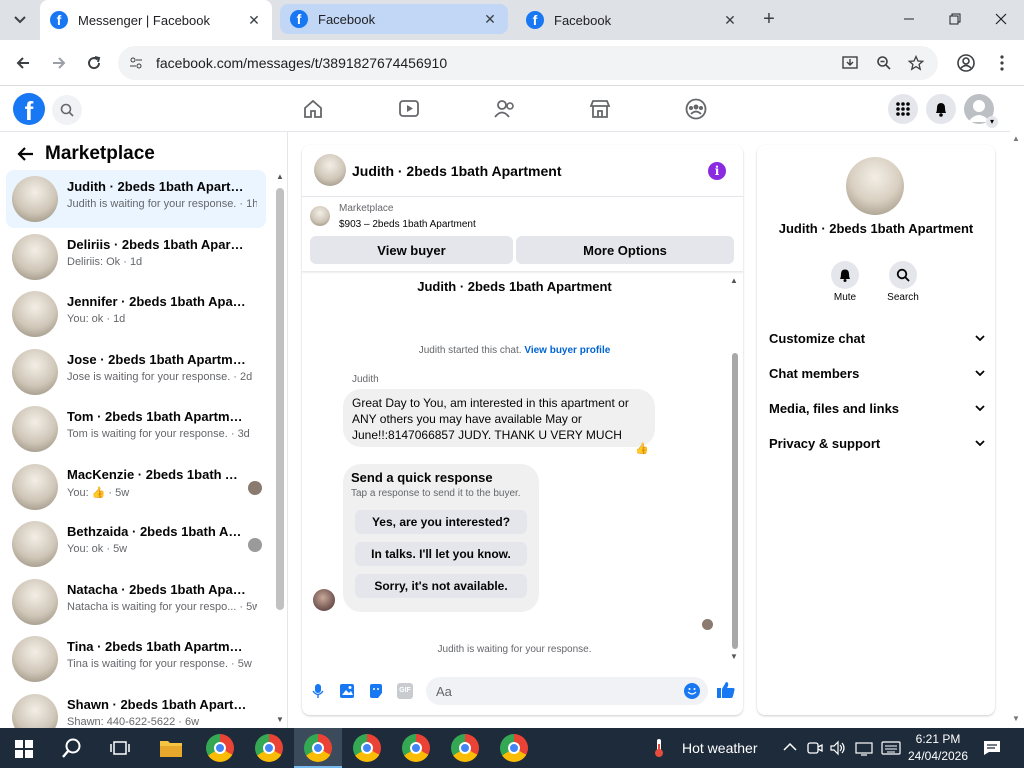 This screenshot has width=1024, height=768. Describe the element at coordinates (909, 19) in the screenshot. I see `minimize-button` at that location.